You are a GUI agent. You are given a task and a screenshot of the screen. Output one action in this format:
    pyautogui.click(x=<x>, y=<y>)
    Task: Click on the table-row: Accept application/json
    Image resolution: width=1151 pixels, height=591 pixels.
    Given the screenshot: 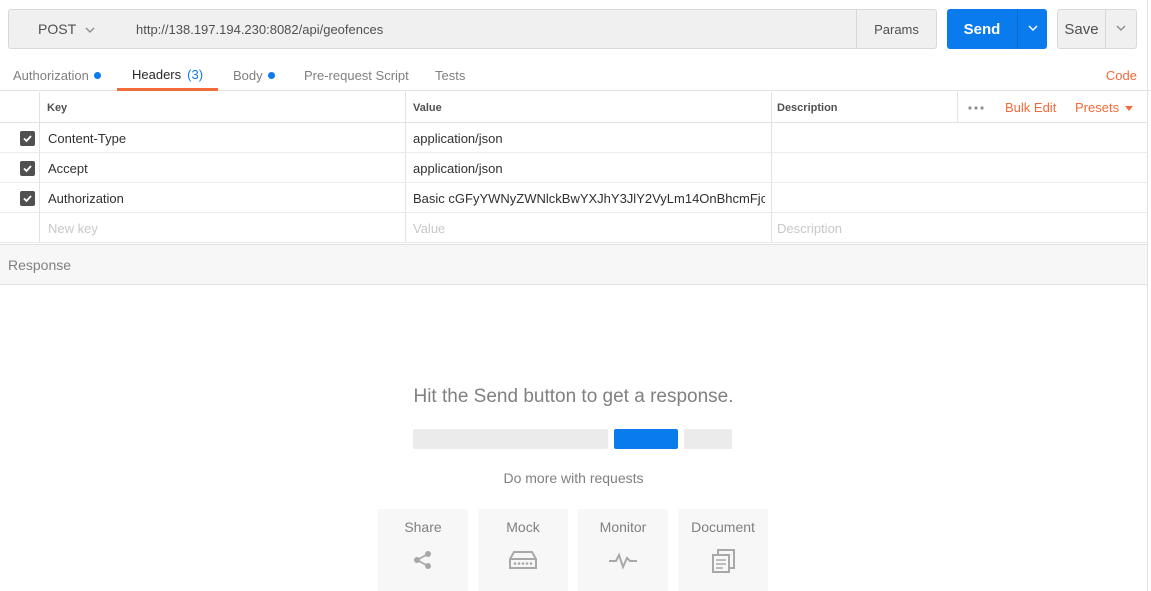 What is the action you would take?
    pyautogui.click(x=573, y=168)
    